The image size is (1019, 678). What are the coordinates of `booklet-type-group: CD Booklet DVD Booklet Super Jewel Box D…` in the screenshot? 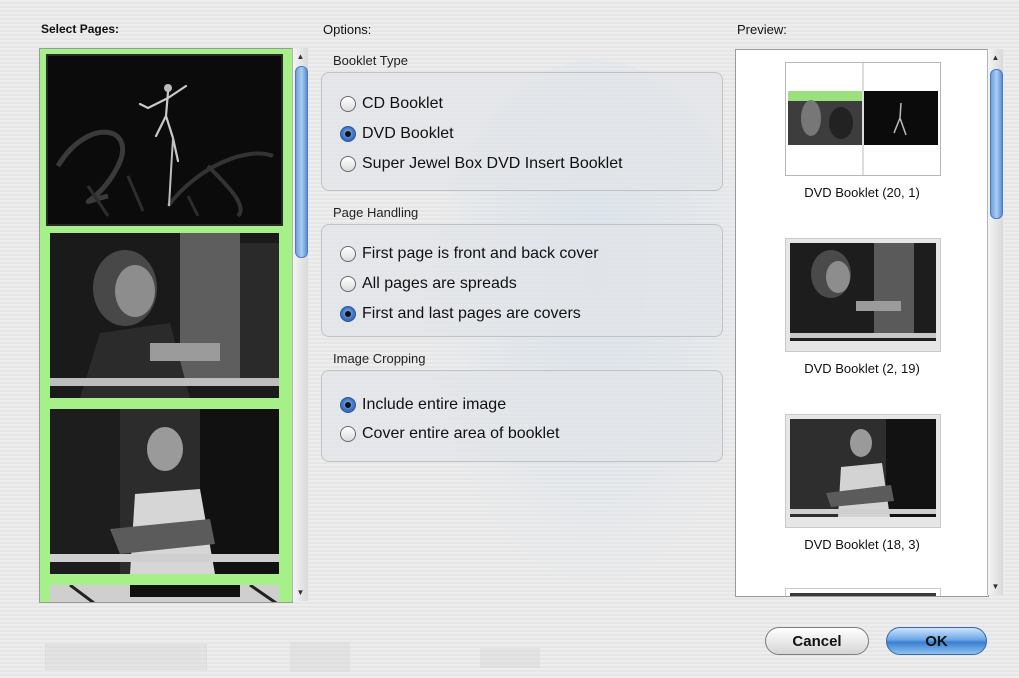 It's located at (522, 131).